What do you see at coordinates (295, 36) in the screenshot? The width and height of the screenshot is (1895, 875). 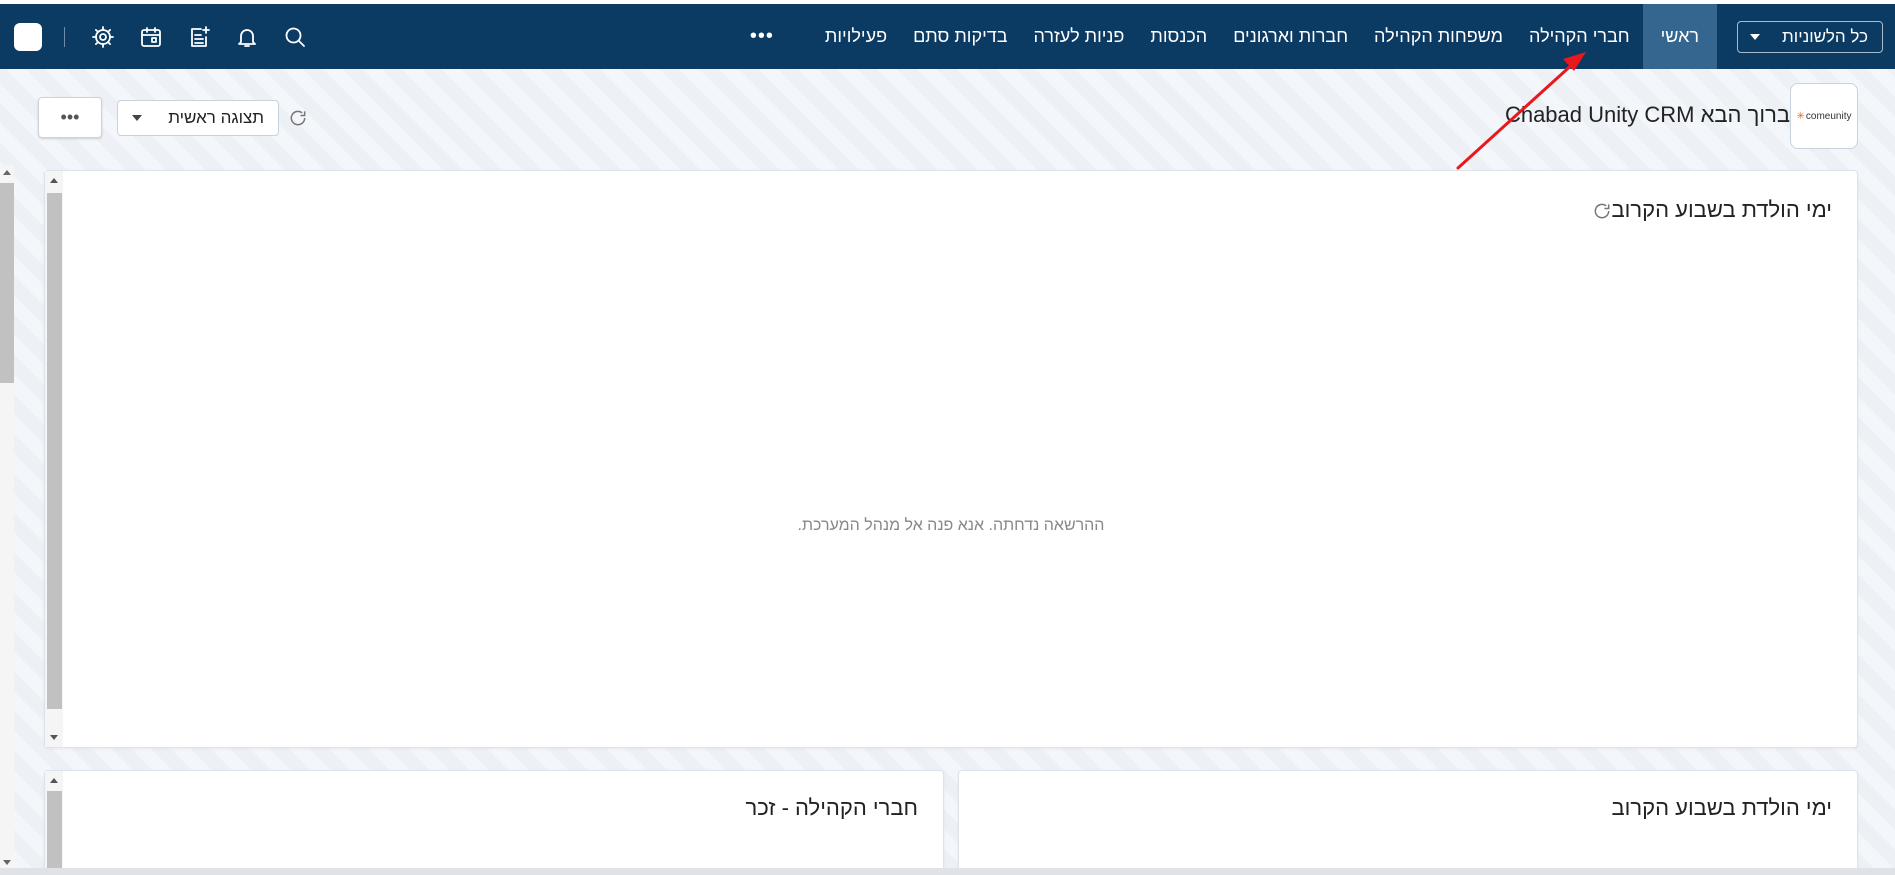 I see `search-icon` at bounding box center [295, 36].